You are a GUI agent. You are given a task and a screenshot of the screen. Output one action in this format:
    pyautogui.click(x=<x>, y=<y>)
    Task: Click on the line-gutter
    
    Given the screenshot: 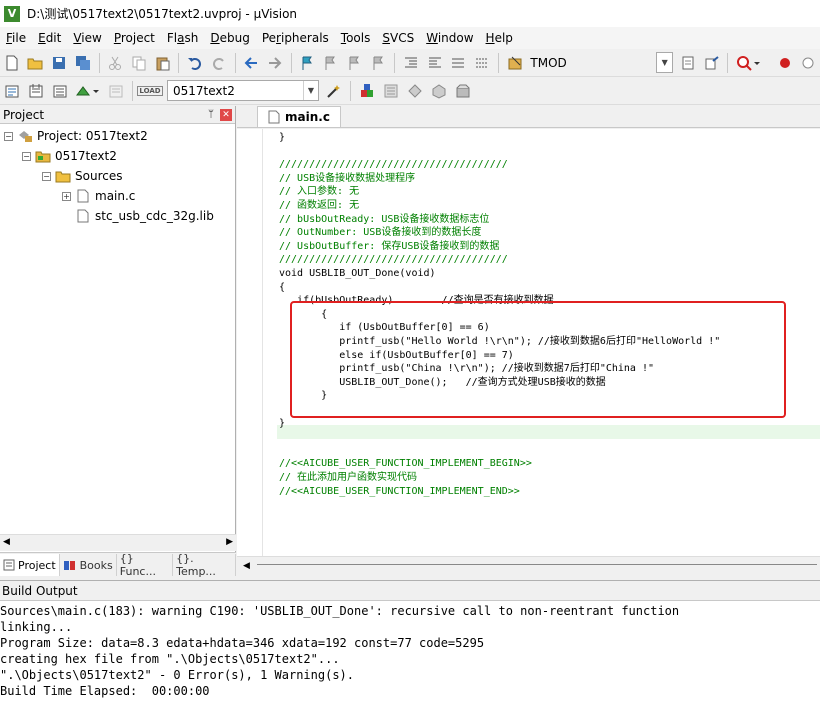 What is the action you would take?
    pyautogui.click(x=250, y=342)
    